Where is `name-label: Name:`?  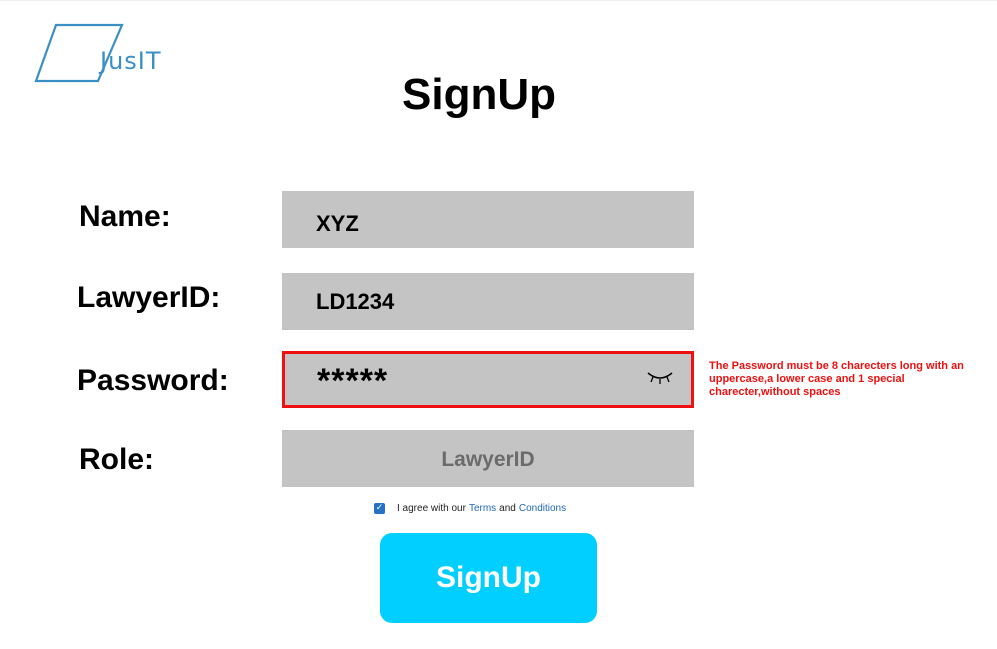
name-label: Name: is located at coordinates (125, 216).